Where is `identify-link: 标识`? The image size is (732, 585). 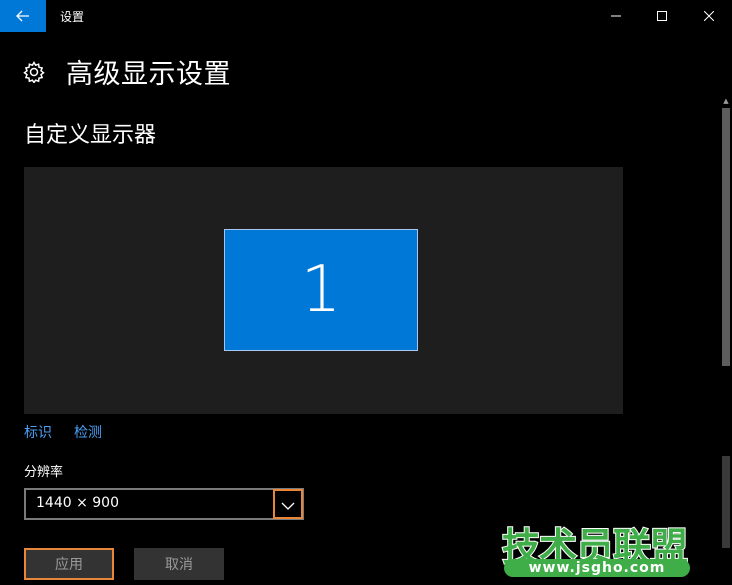
identify-link: 标识 is located at coordinates (38, 432).